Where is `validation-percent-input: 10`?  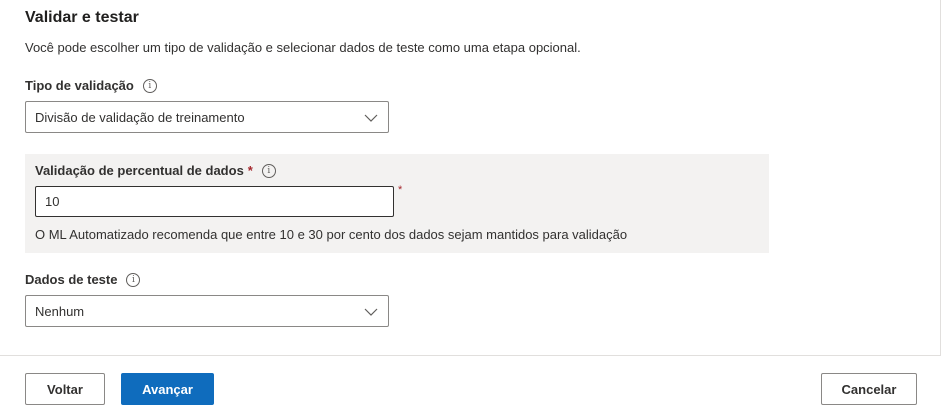
validation-percent-input: 10 is located at coordinates (214, 201).